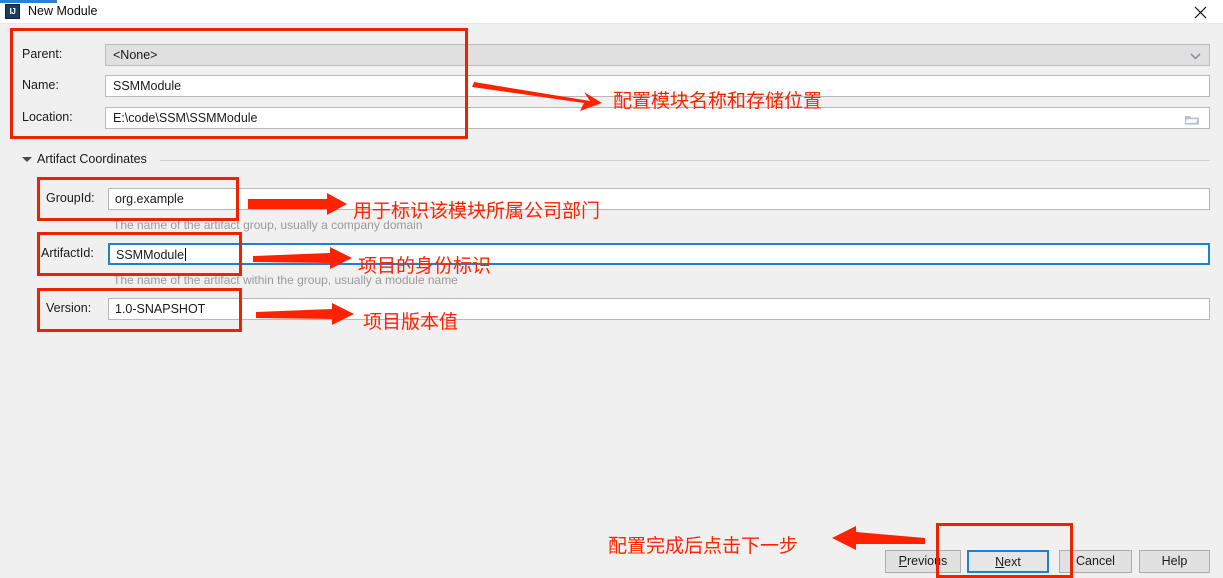 This screenshot has width=1223, height=578. I want to click on artifact-coordinates-header: Artifact Coordinates, so click(611, 160).